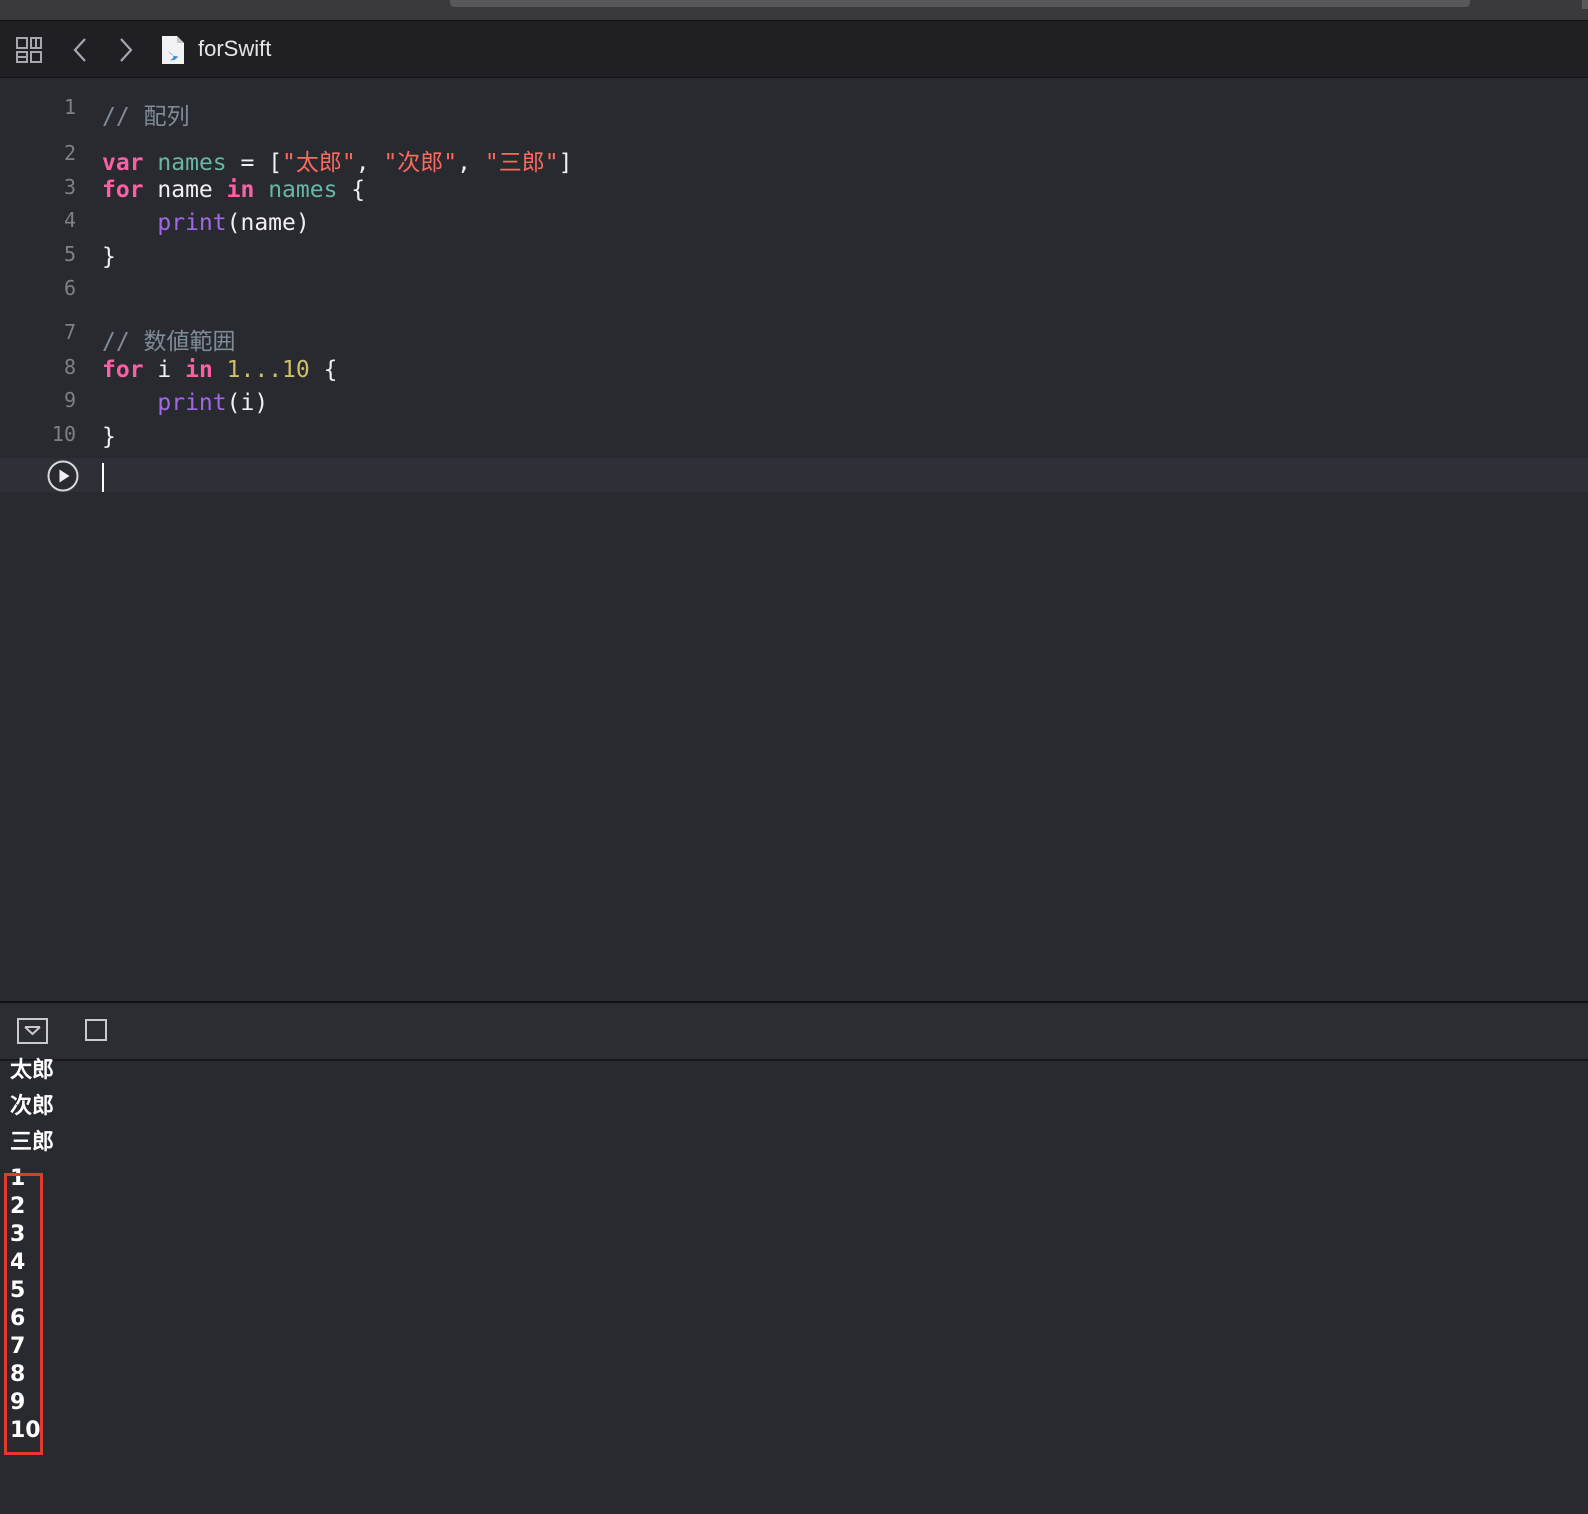 The height and width of the screenshot is (1514, 1588). I want to click on output-line: 次郎, so click(32, 1106).